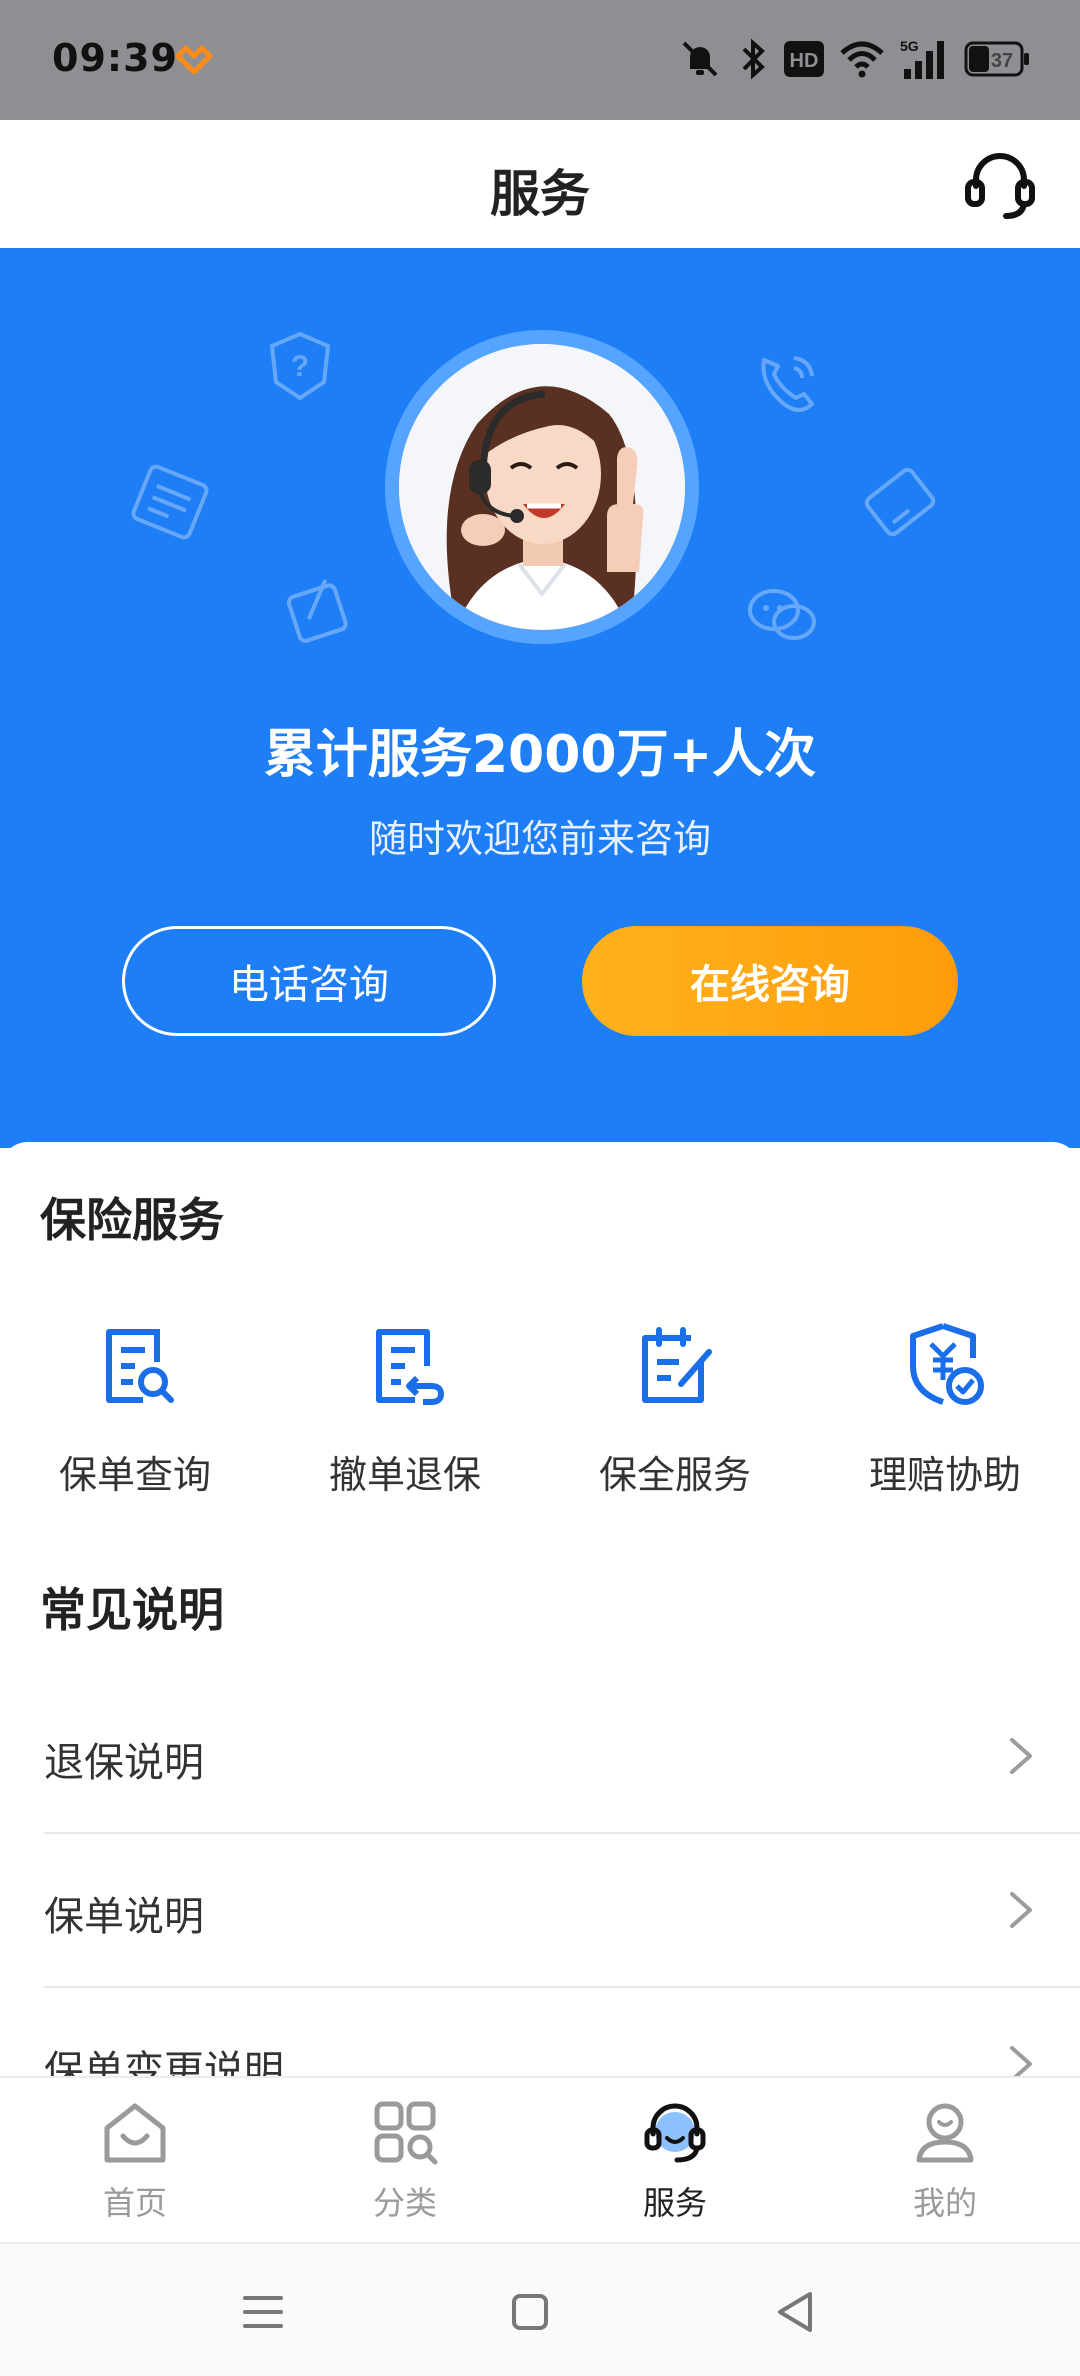 This screenshot has width=1080, height=2376. I want to click on agent-portrait, so click(542, 487).